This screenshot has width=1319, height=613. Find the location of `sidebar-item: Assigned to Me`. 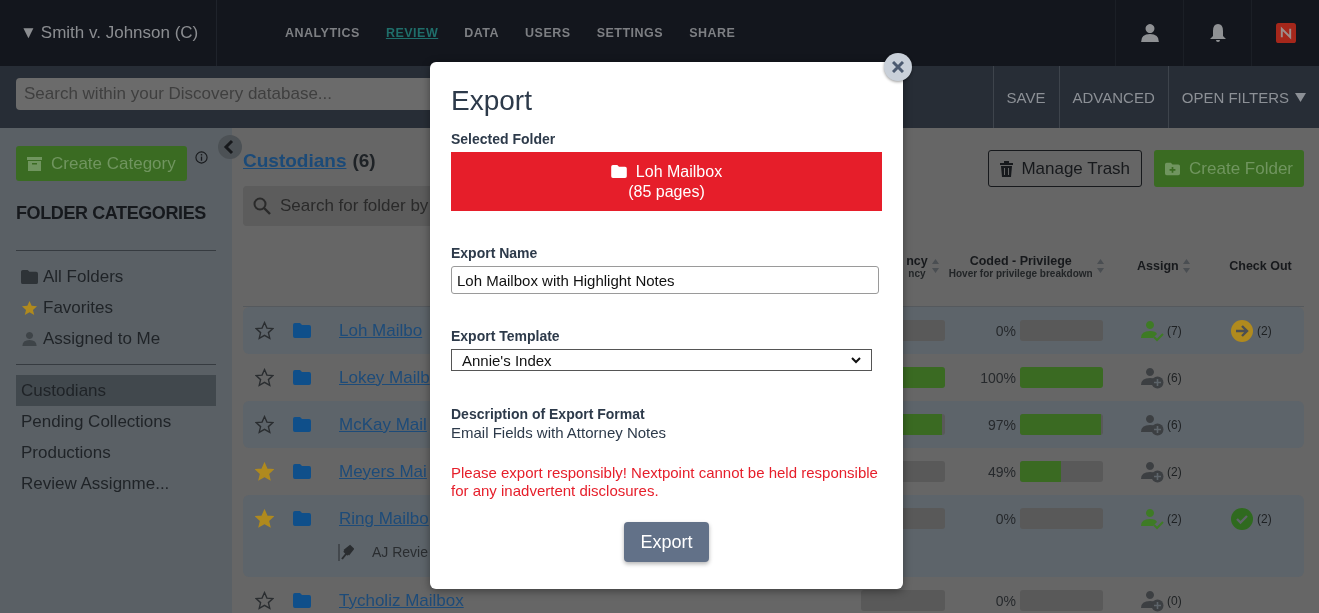

sidebar-item: Assigned to Me is located at coordinates (116, 338).